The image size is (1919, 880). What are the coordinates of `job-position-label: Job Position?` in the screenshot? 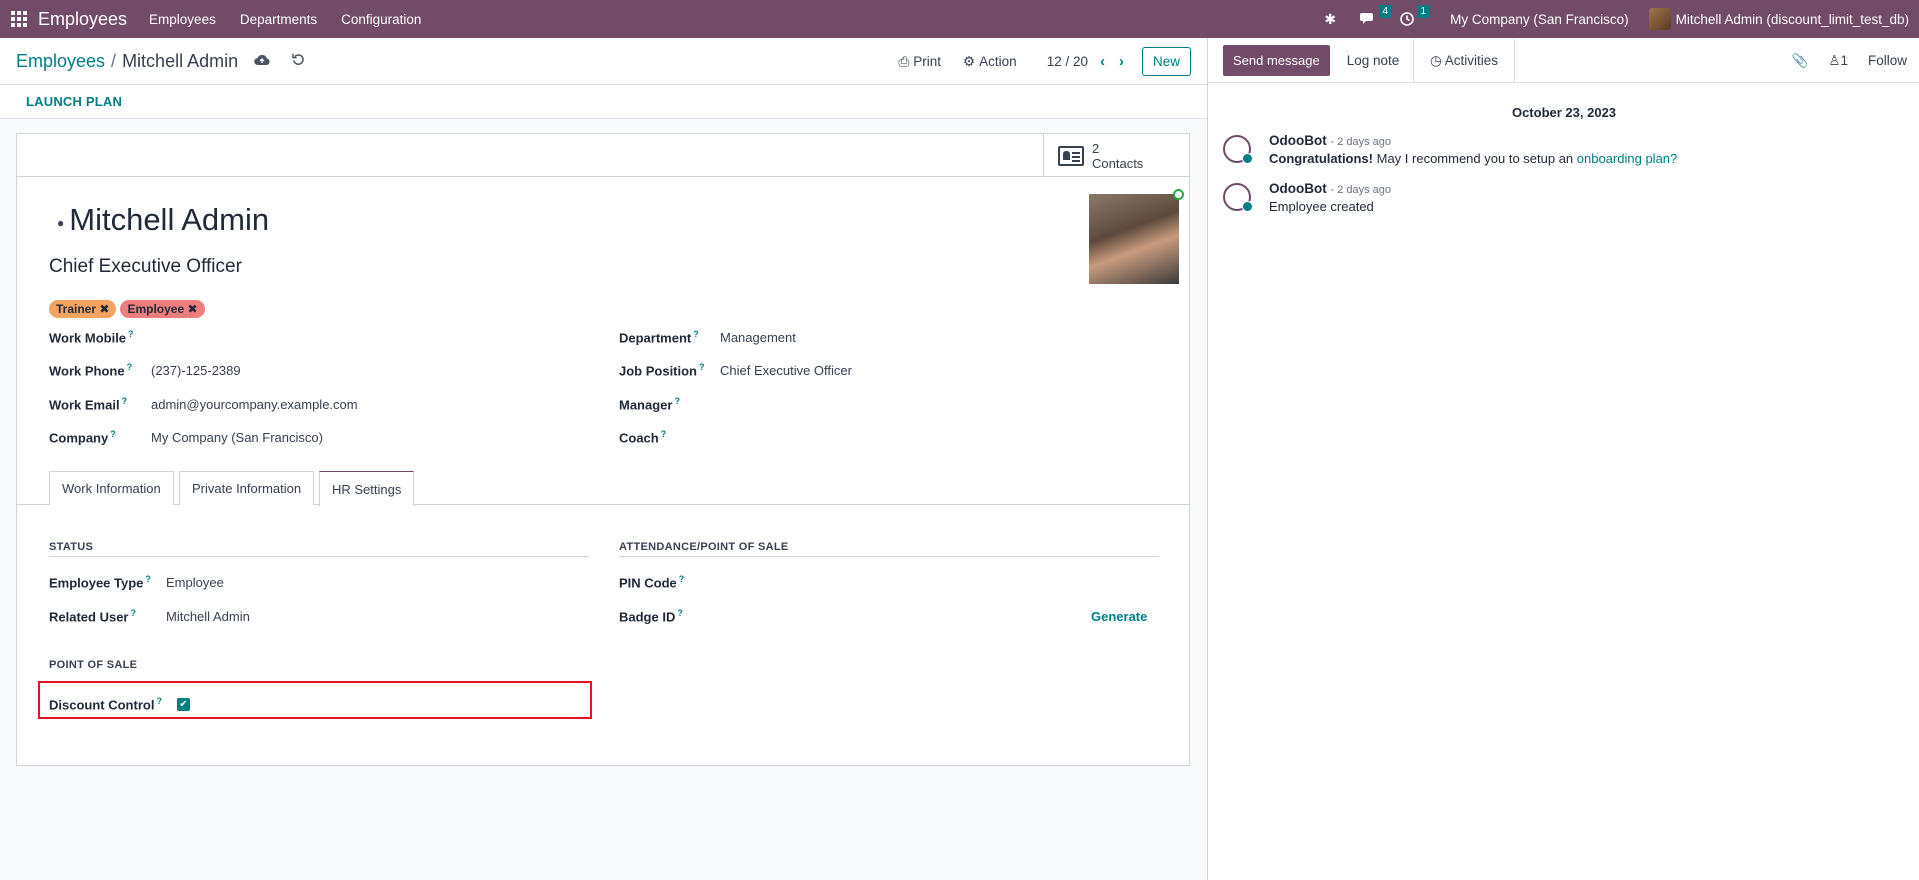 It's located at (662, 370).